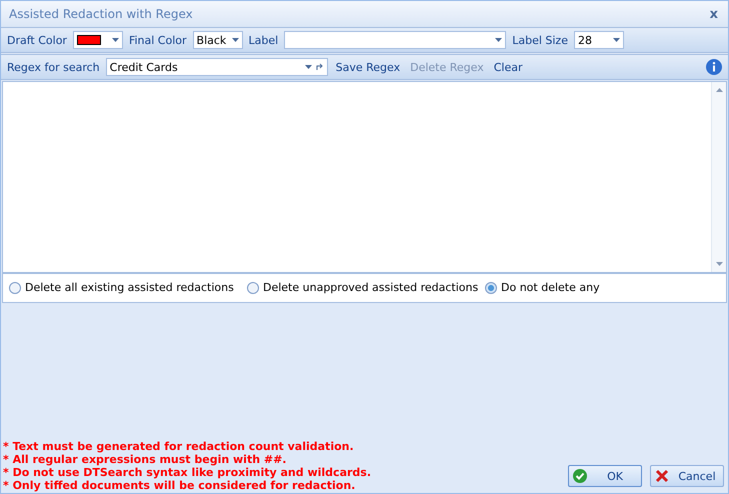 This screenshot has width=729, height=494. Describe the element at coordinates (217, 67) in the screenshot. I see `regex-dropdown: Credit Cards` at that location.